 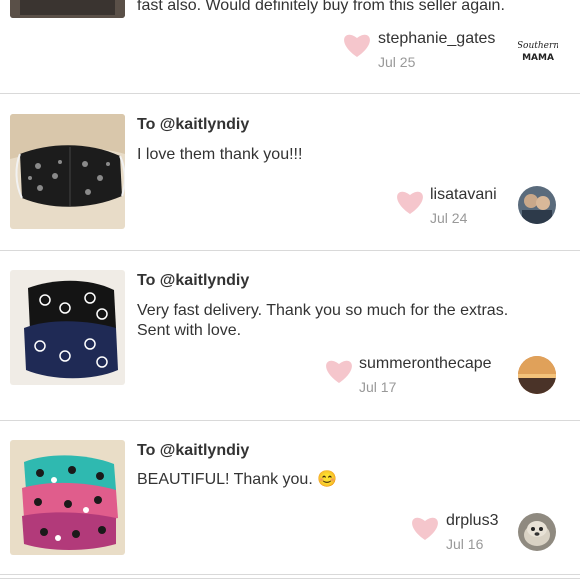 I want to click on review-date: Jul 25, so click(x=397, y=62).